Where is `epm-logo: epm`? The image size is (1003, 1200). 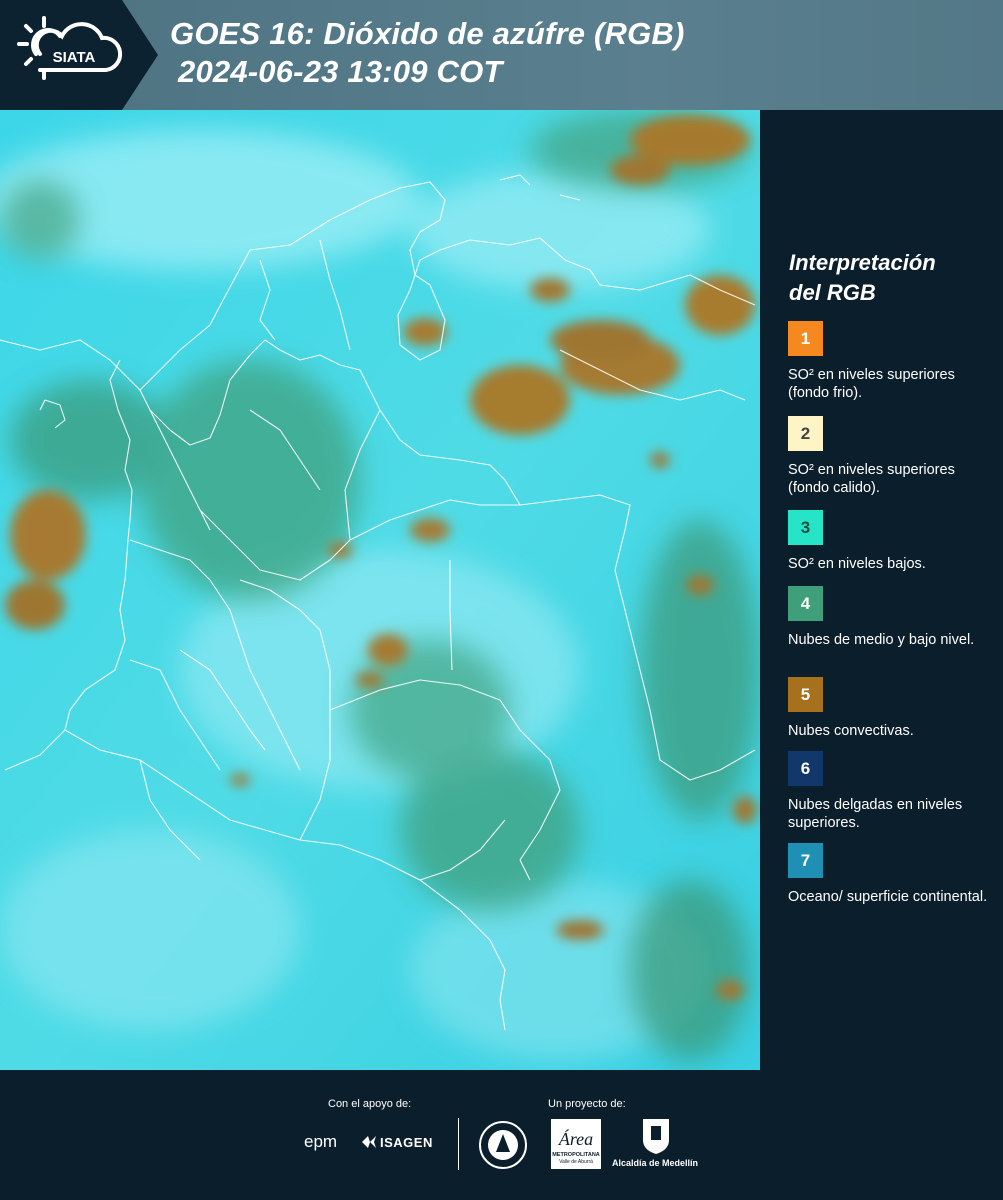
epm-logo: epm is located at coordinates (321, 1141).